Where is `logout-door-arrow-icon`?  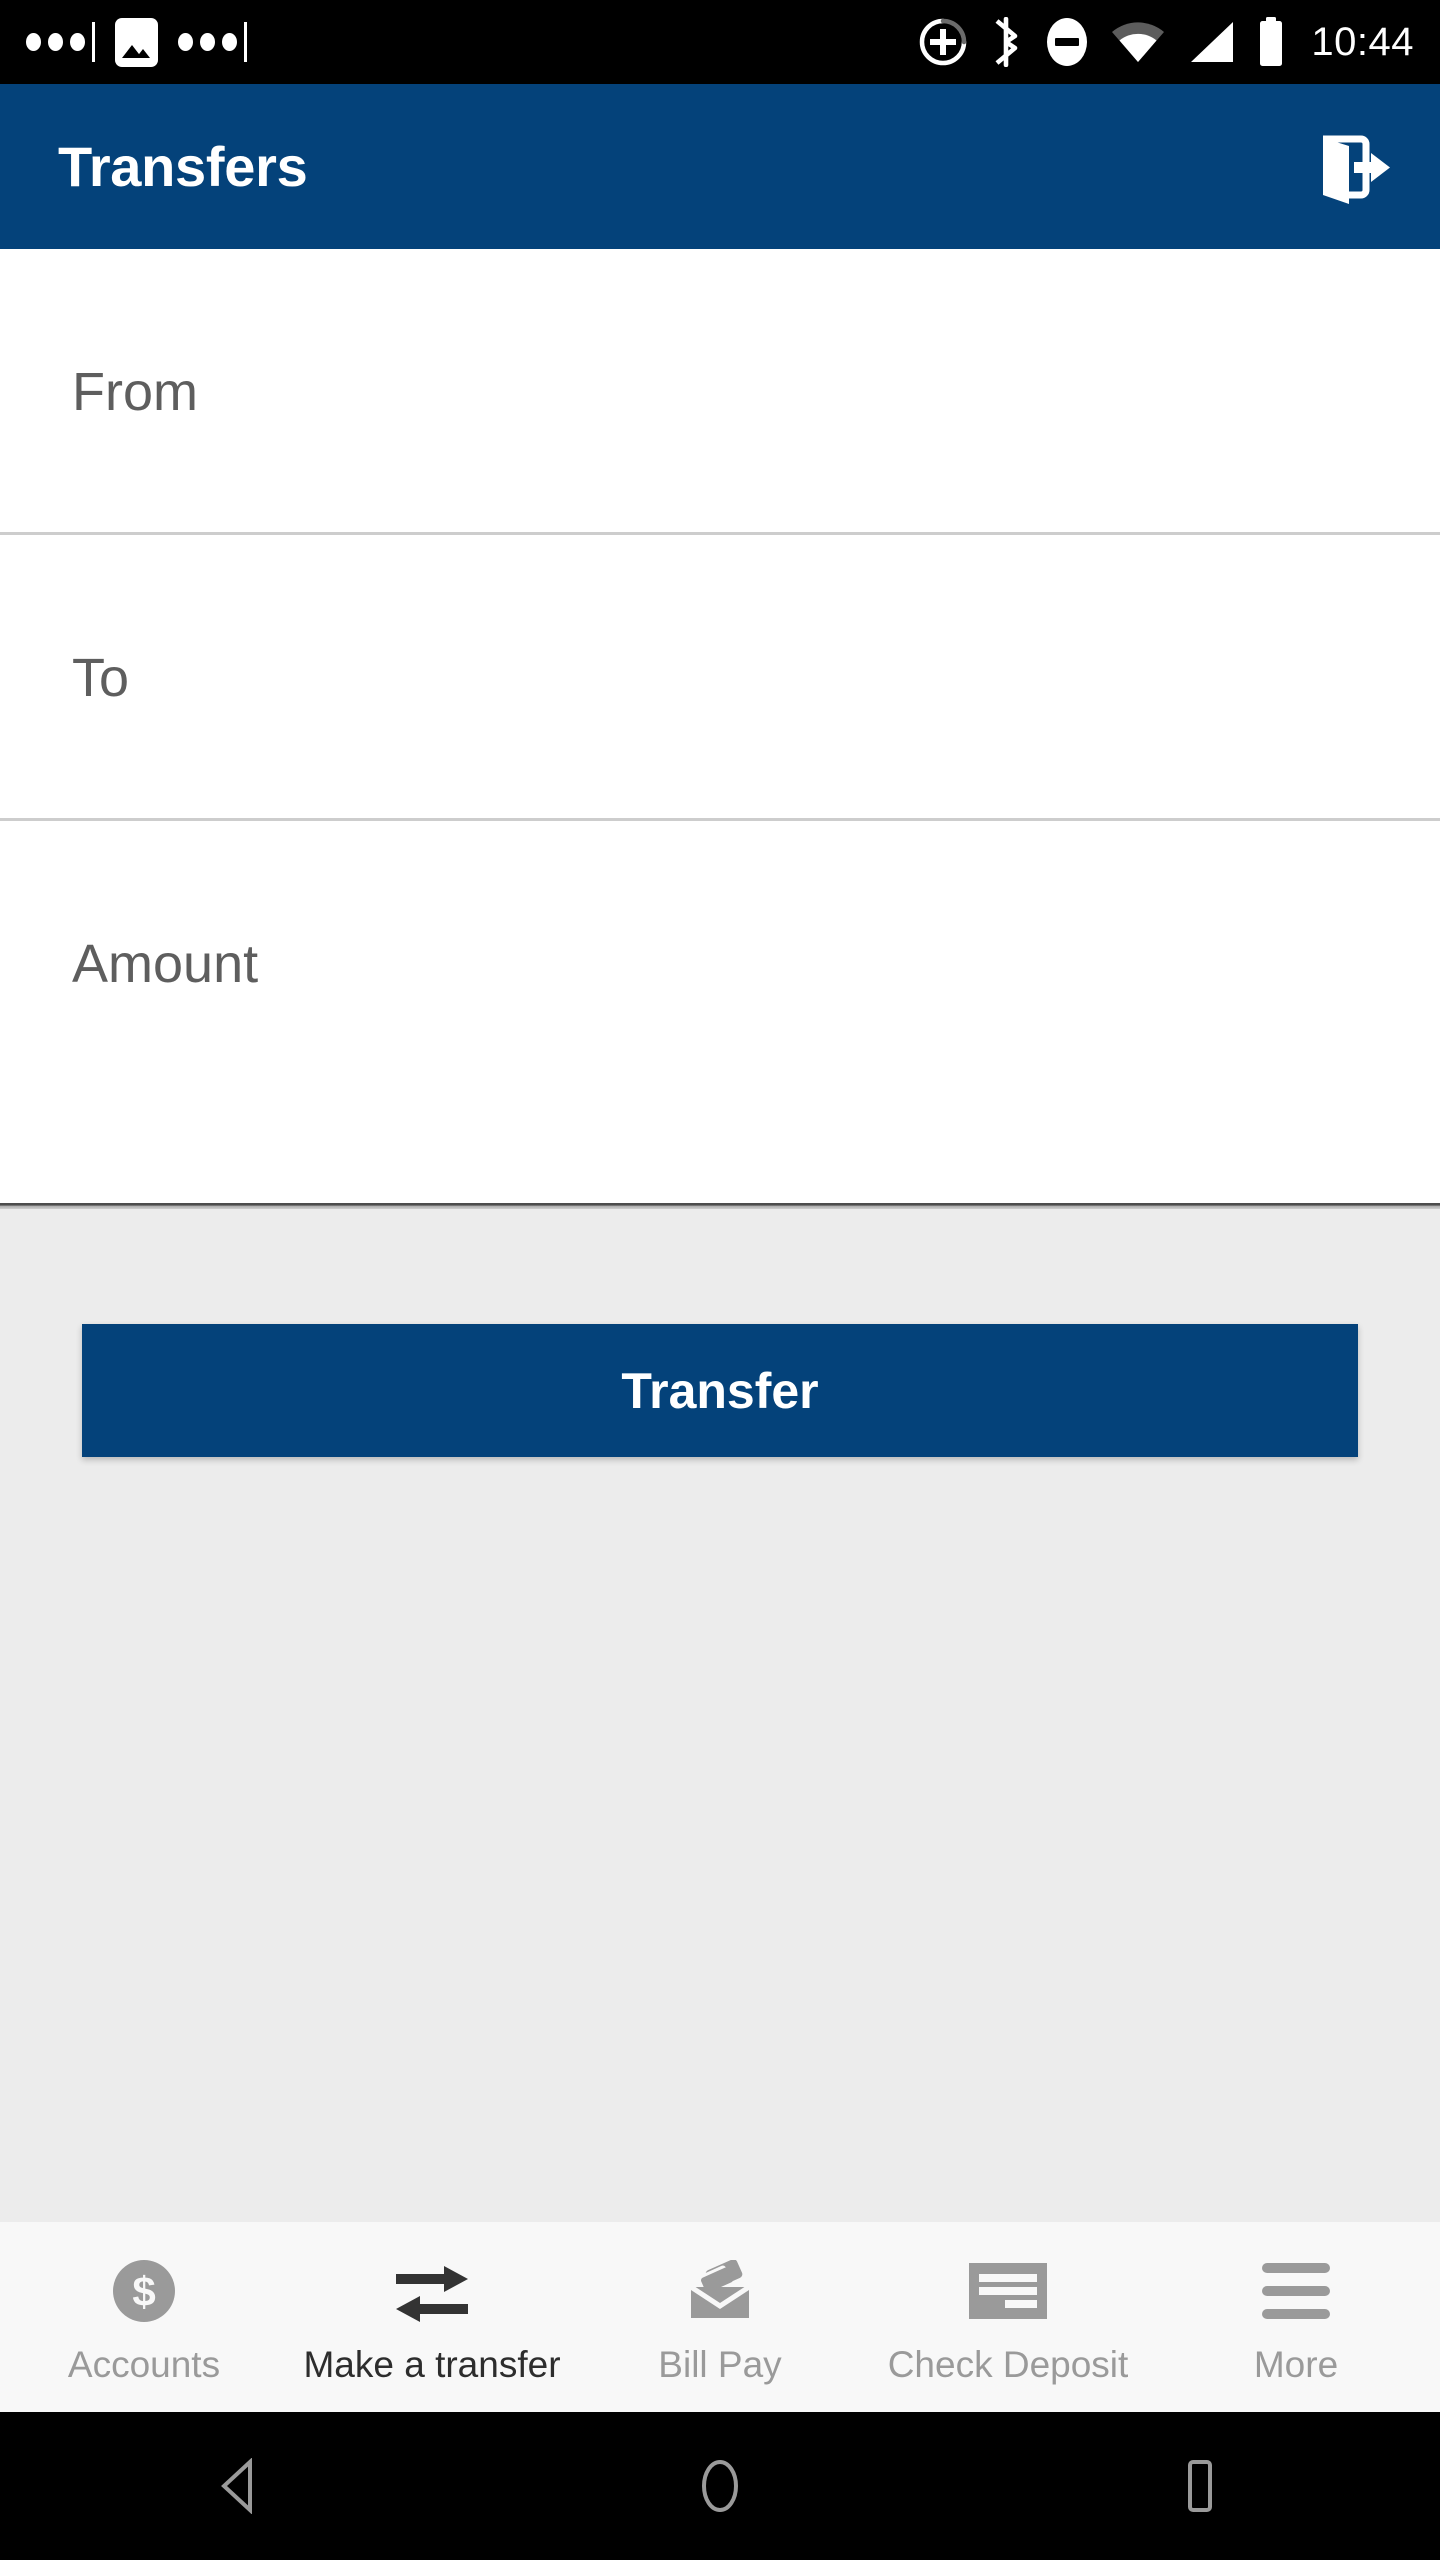 logout-door-arrow-icon is located at coordinates (1356, 169).